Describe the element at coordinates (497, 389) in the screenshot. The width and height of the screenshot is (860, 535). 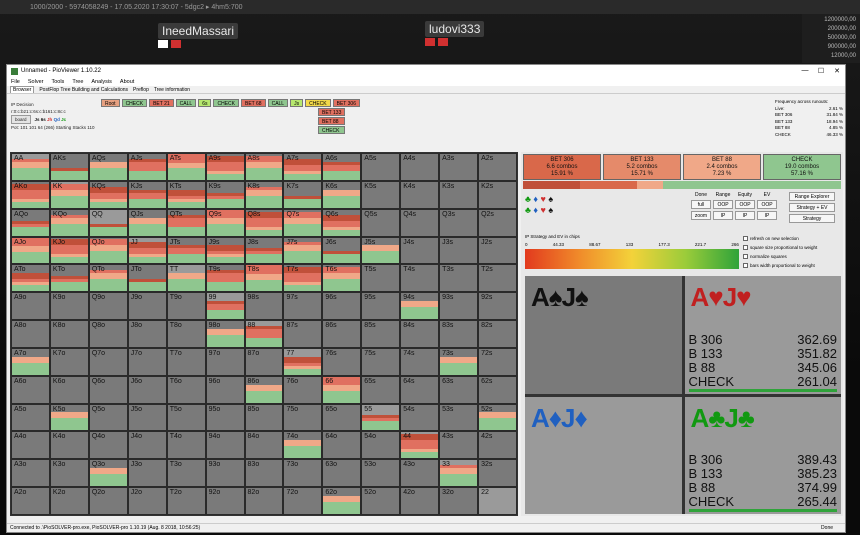
I see `hand-cell: 62s` at that location.